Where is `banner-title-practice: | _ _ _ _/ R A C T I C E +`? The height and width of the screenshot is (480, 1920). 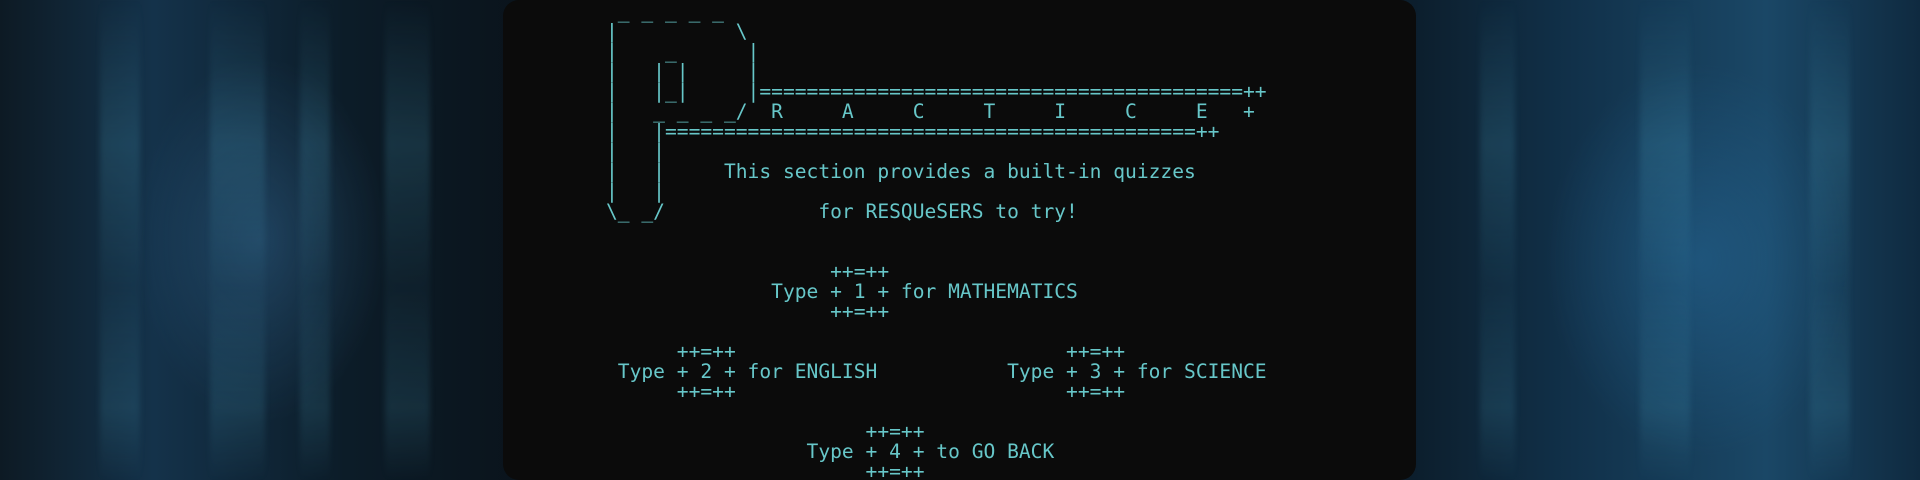
banner-title-practice: | _ _ _ _/ R A C T I C E + is located at coordinates (930, 111).